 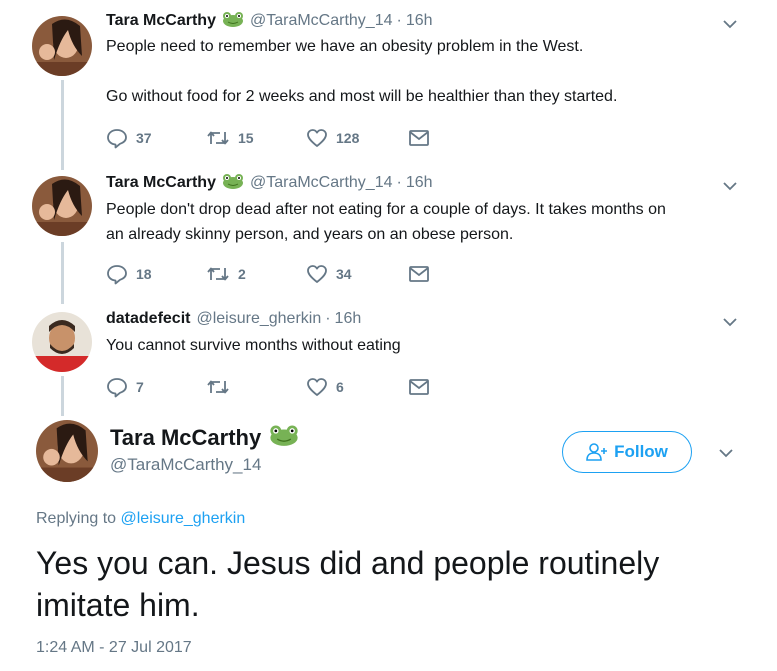 What do you see at coordinates (140, 387) in the screenshot?
I see `reply-count: 7` at bounding box center [140, 387].